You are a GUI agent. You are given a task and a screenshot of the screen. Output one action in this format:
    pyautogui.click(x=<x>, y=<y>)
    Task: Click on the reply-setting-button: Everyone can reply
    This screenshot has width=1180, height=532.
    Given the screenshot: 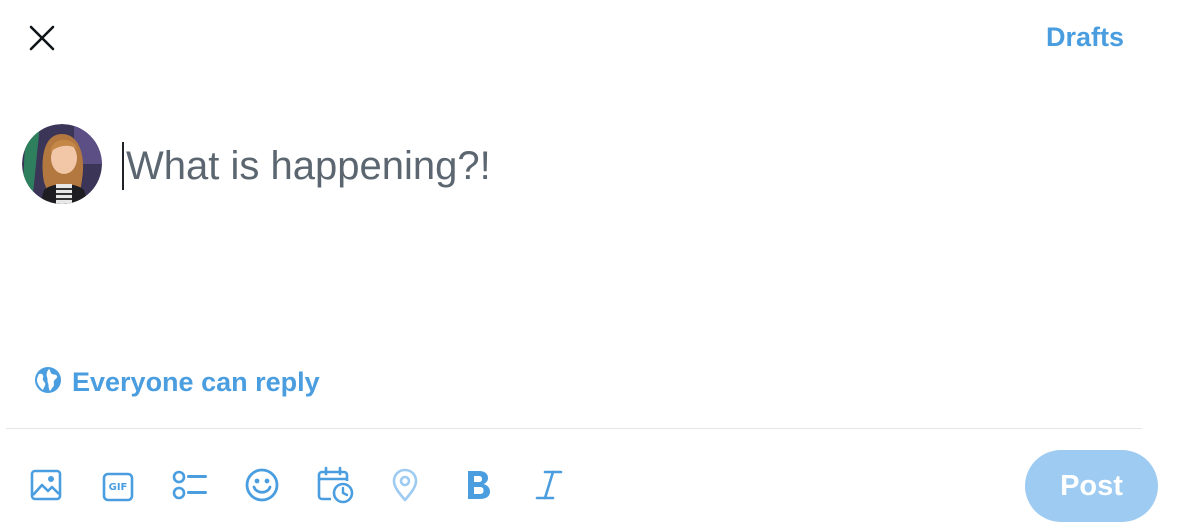 What is the action you would take?
    pyautogui.click(x=177, y=382)
    